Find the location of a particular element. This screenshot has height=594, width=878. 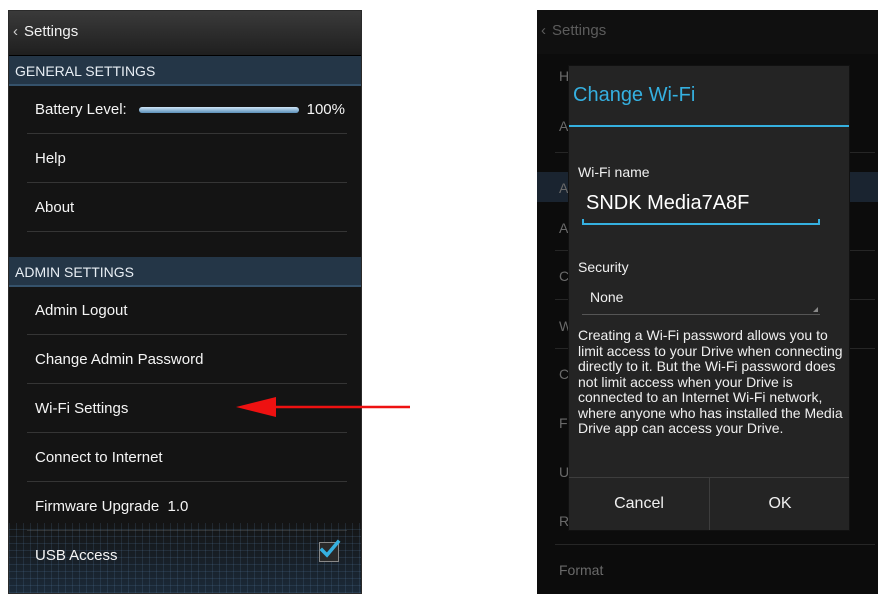

dimmed-item-format: Format is located at coordinates (581, 570).